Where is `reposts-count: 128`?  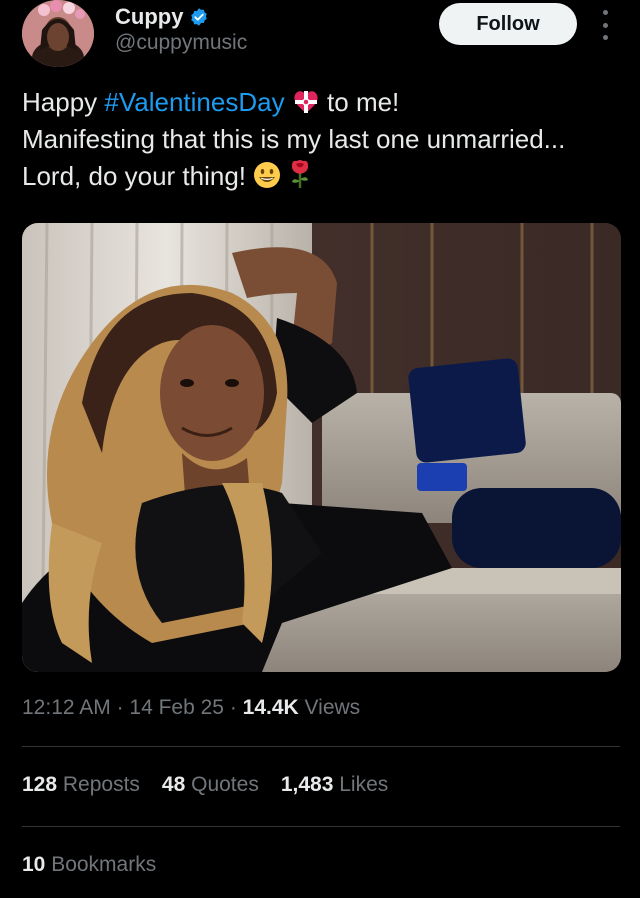 reposts-count: 128 is located at coordinates (40, 784).